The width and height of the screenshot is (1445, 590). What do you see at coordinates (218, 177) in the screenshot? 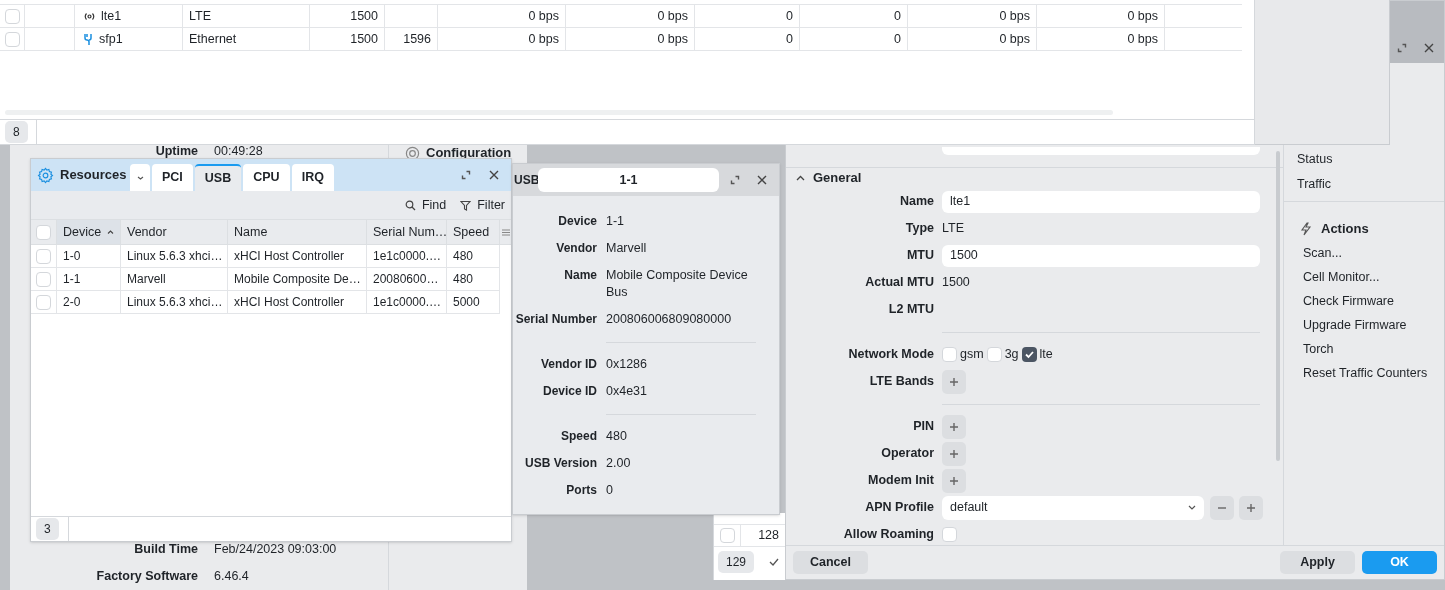
I see `tab: USB` at bounding box center [218, 177].